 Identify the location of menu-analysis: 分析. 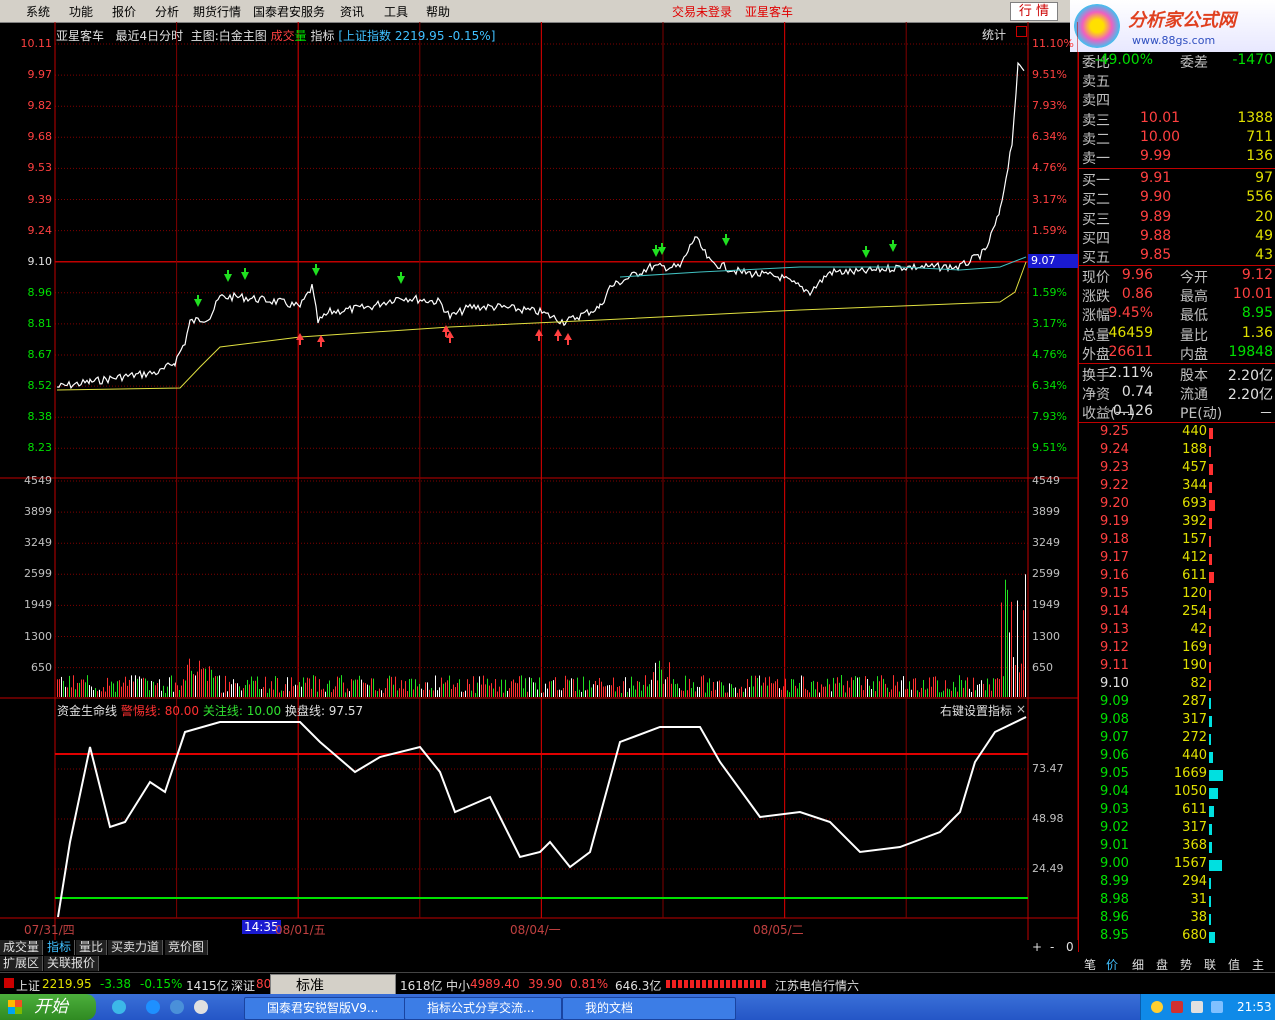
(167, 11).